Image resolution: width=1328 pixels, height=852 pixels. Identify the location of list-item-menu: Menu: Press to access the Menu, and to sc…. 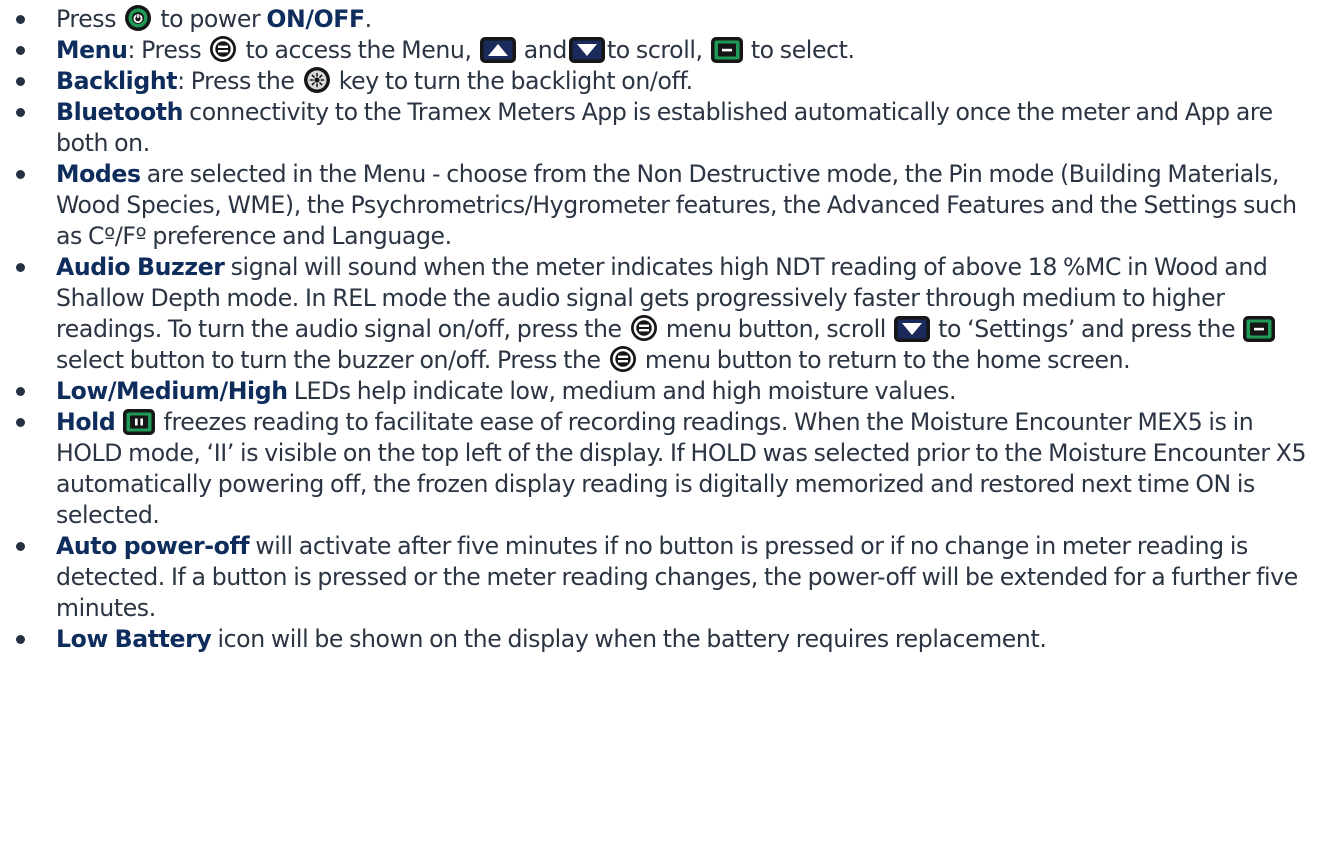
(663, 50).